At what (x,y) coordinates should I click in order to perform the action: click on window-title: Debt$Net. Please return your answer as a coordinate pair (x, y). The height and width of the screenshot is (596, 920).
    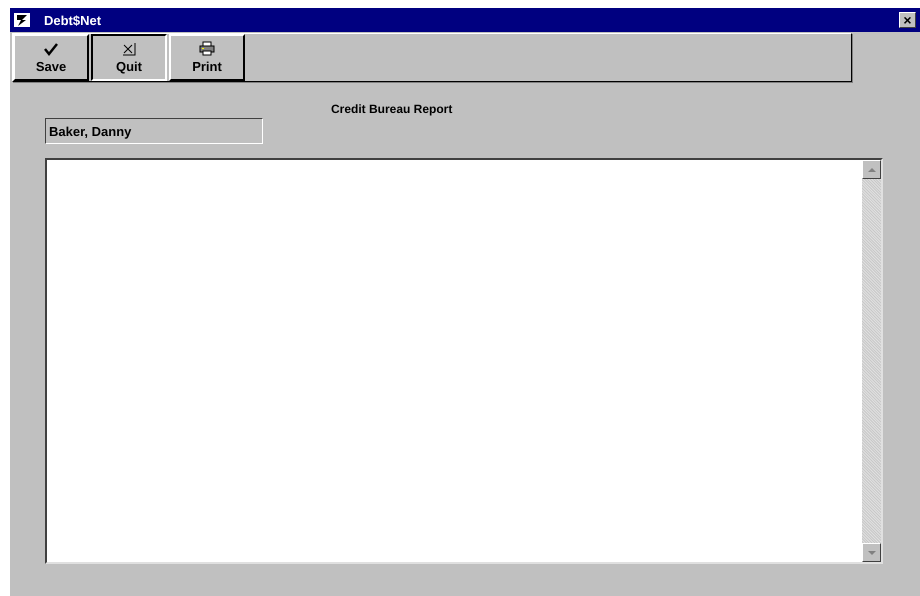
    Looking at the image, I should click on (73, 20).